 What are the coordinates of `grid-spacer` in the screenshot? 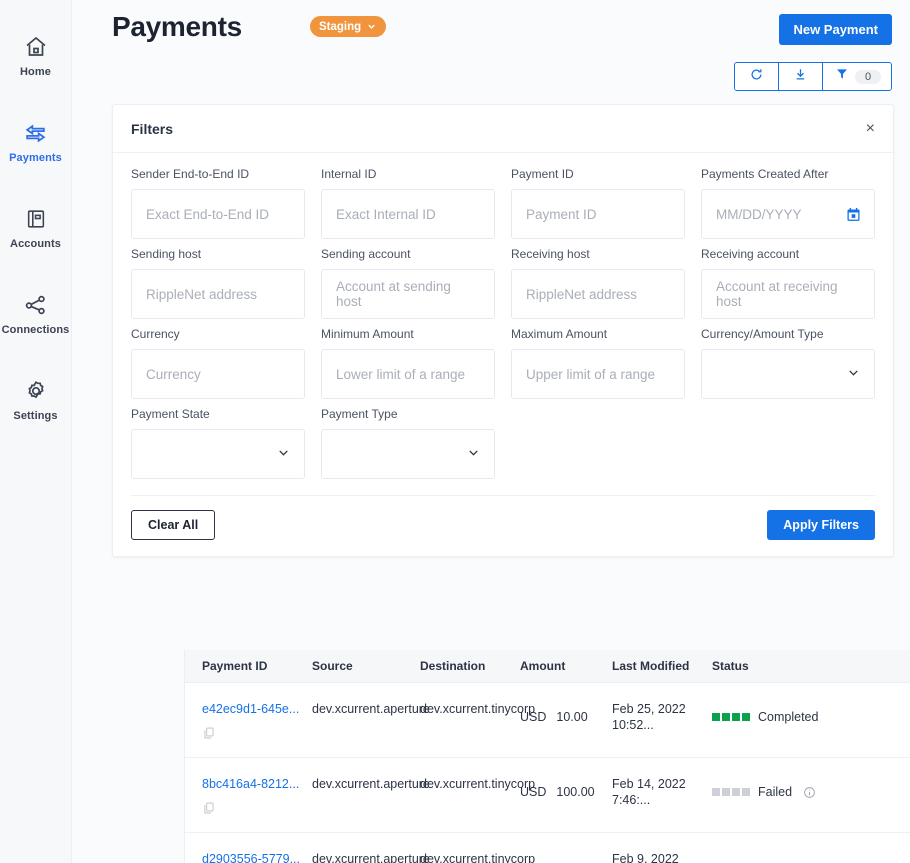 It's located at (598, 447).